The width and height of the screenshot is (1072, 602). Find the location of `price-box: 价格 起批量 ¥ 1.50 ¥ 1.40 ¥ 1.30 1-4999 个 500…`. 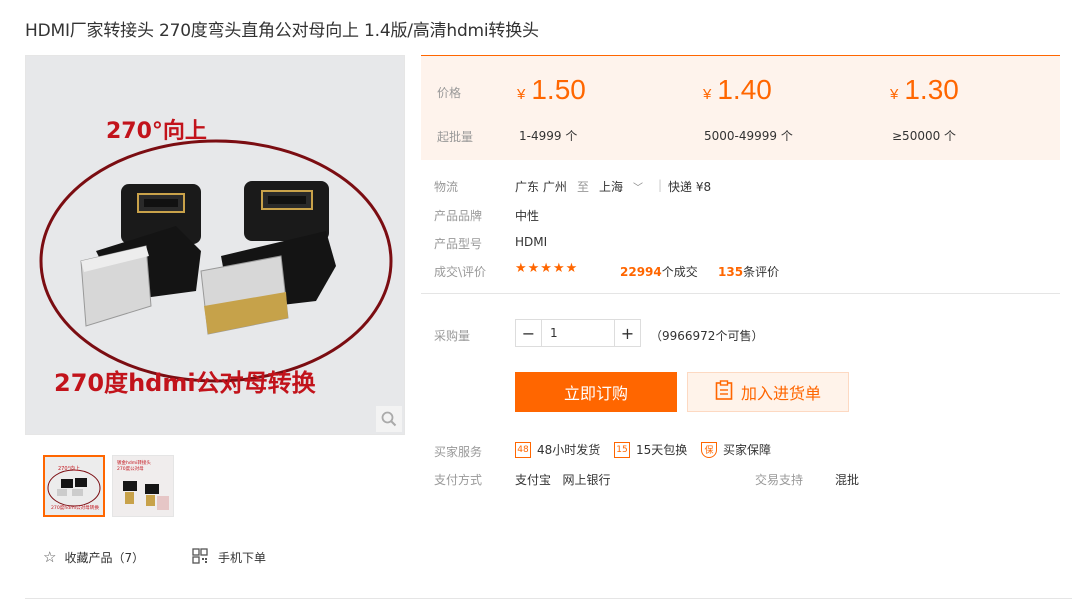

price-box: 价格 起批量 ¥ 1.50 ¥ 1.40 ¥ 1.30 1-4999 个 500… is located at coordinates (740, 107).